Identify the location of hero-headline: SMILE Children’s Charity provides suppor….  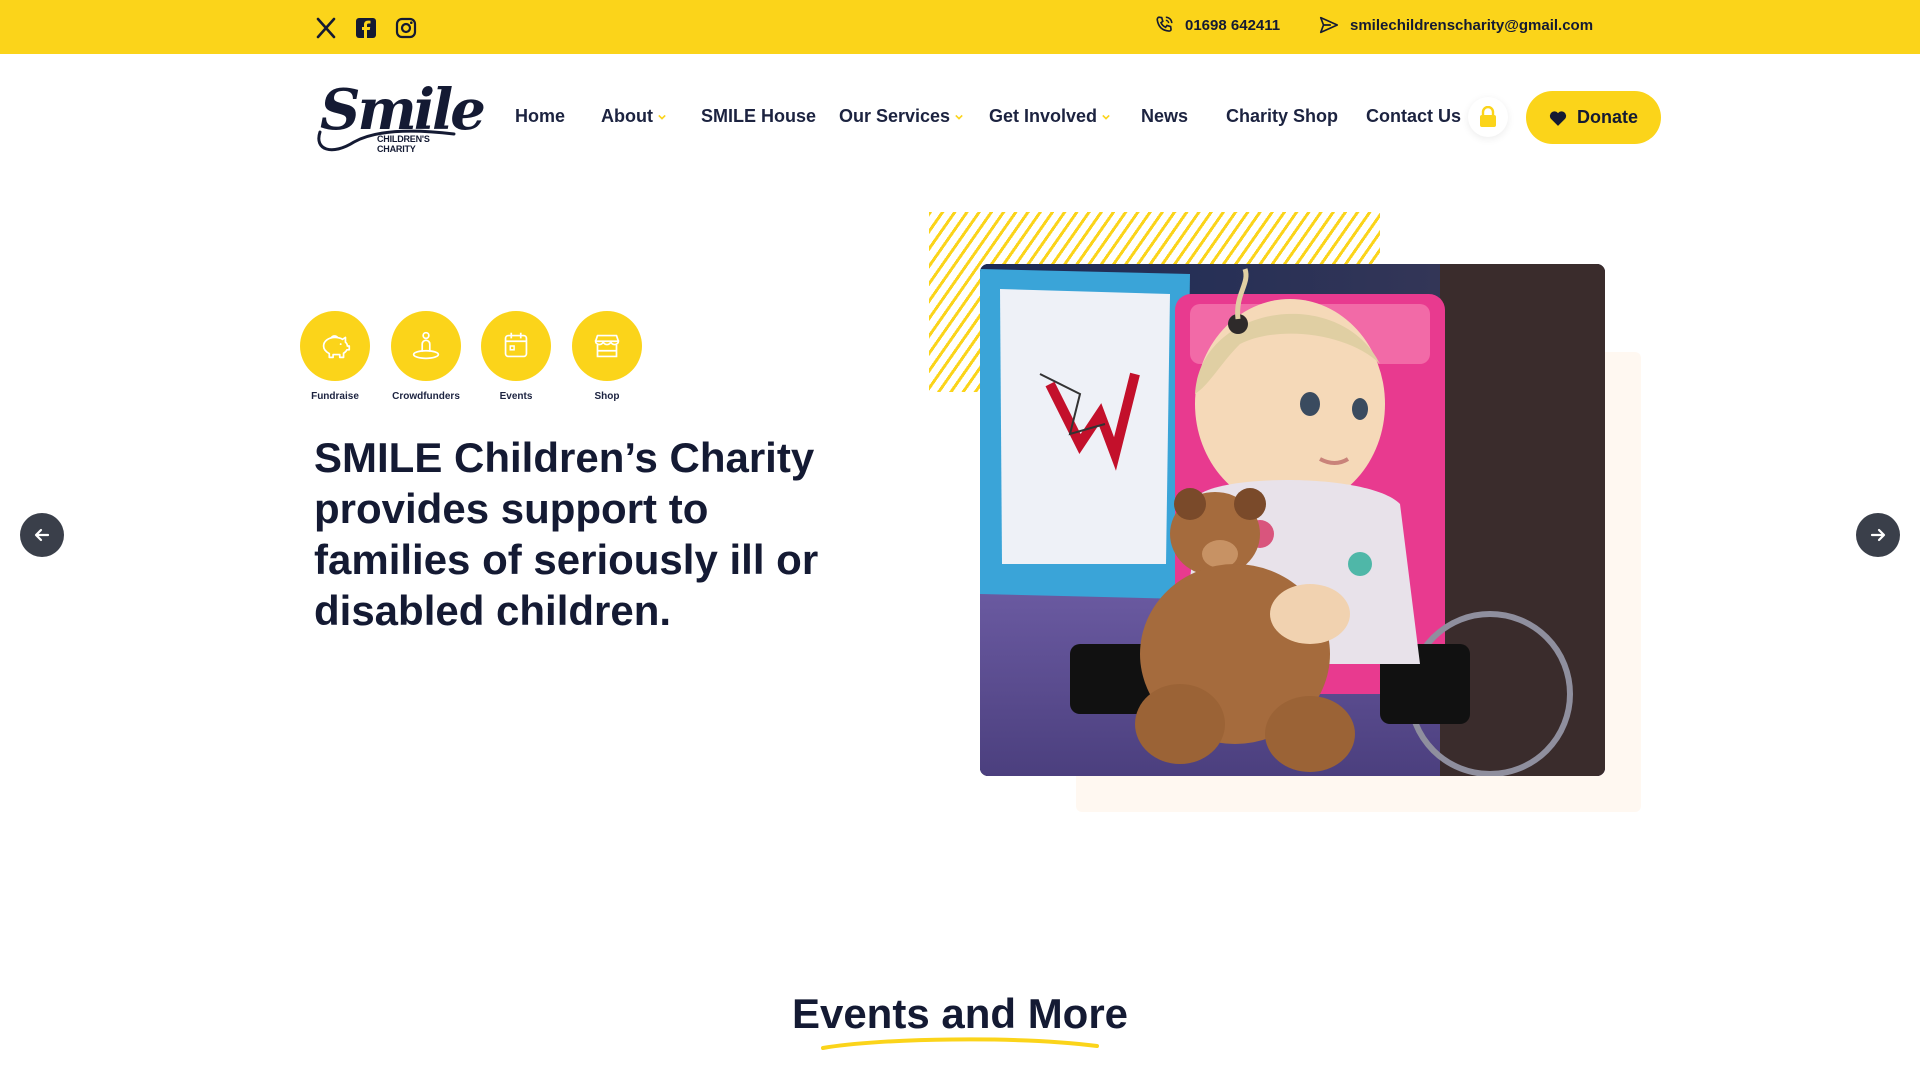
(566, 534).